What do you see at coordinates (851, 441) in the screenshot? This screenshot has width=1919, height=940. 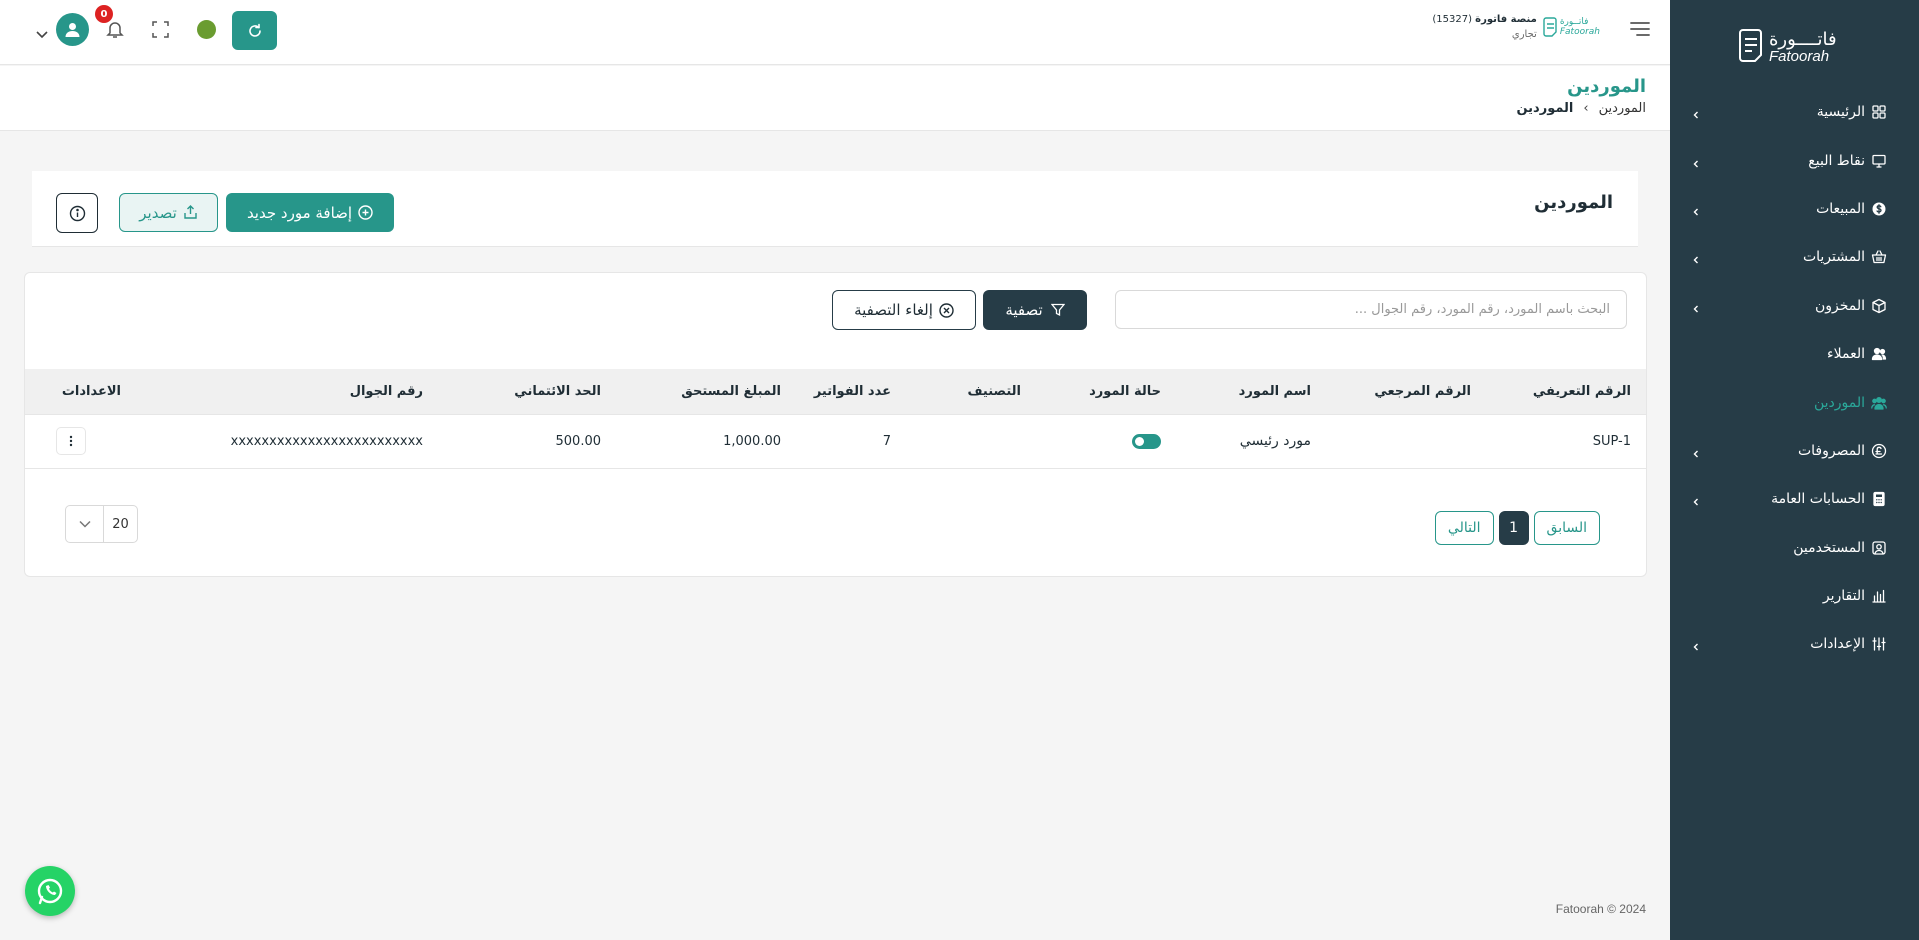 I see `supplier-invoices: 7` at bounding box center [851, 441].